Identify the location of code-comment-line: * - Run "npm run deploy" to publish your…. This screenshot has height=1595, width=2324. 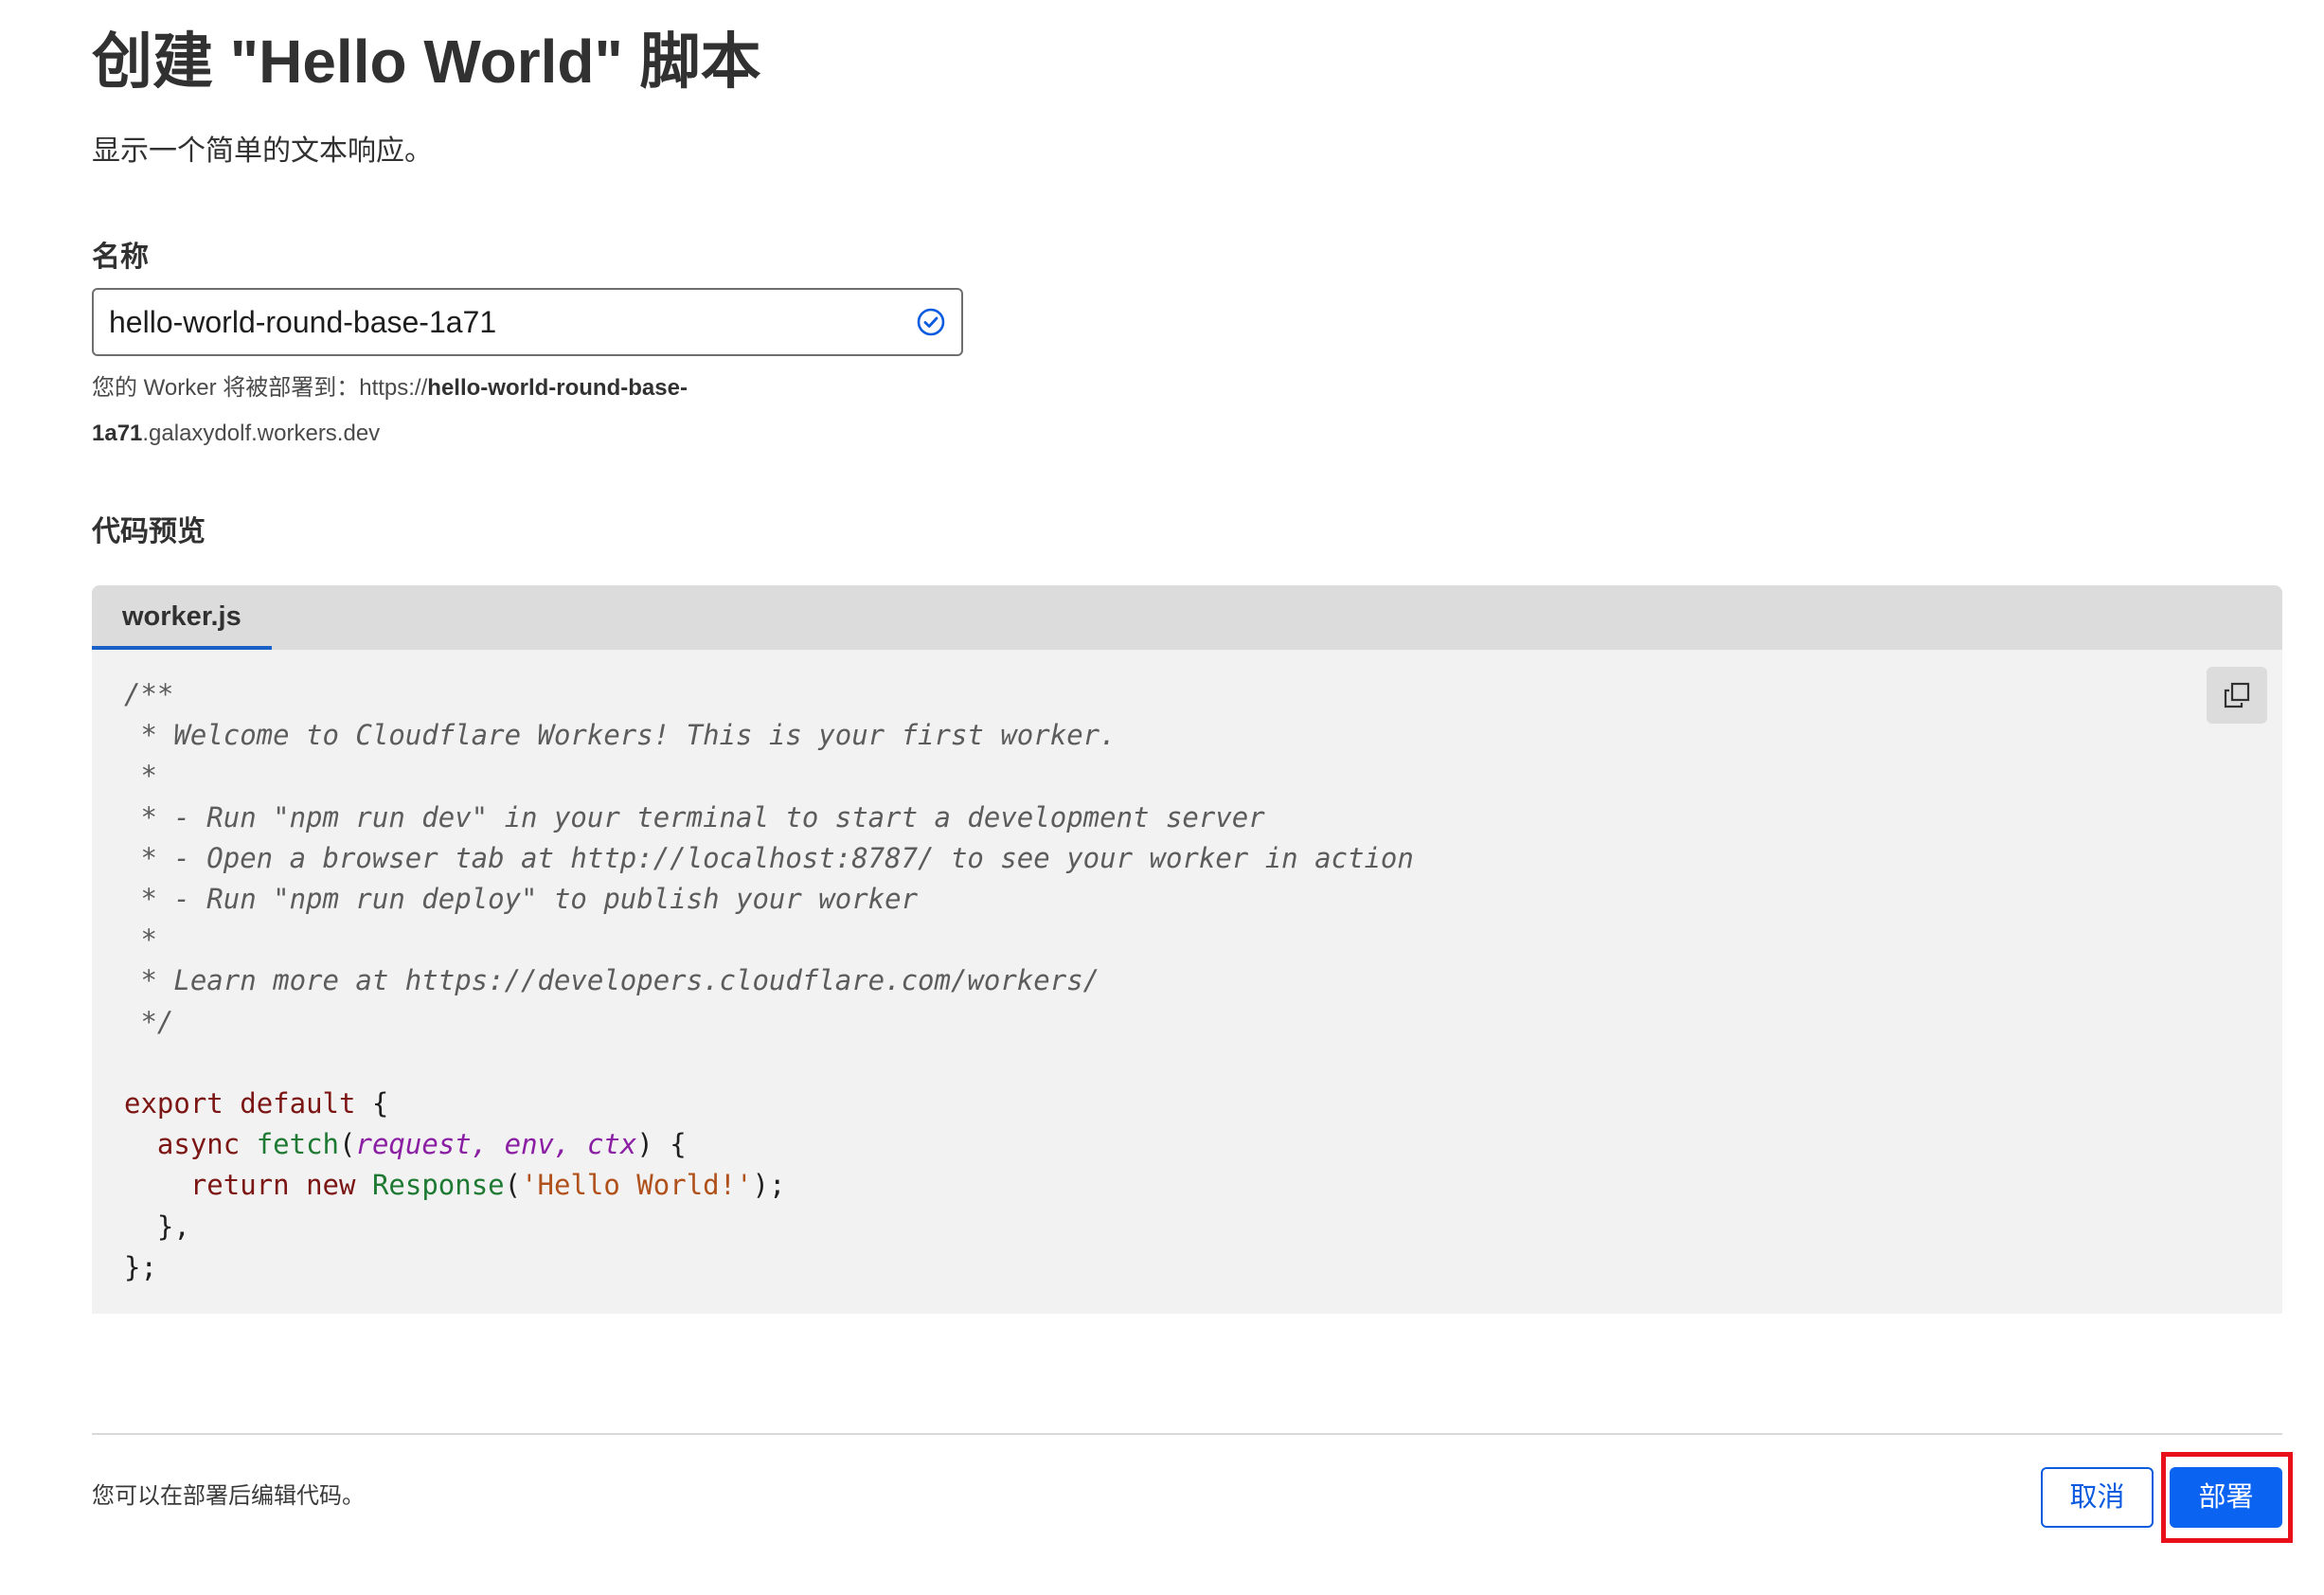
(522, 900).